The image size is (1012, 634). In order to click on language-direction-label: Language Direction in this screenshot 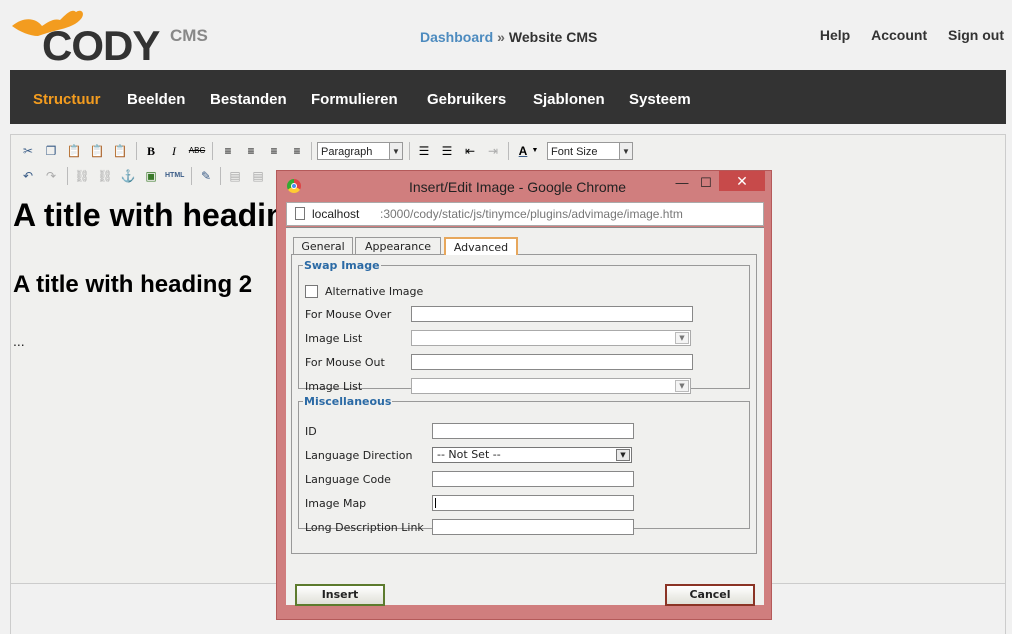, I will do `click(359, 455)`.